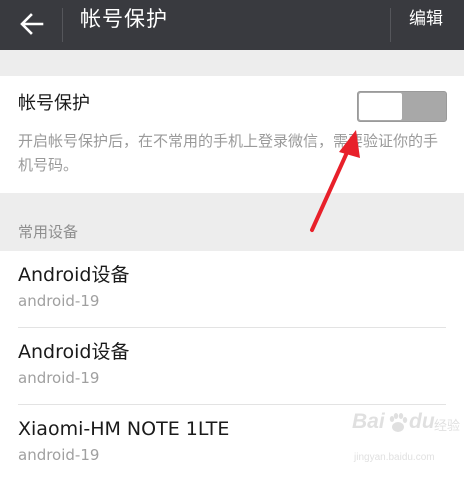 The height and width of the screenshot is (479, 464). I want to click on baidu-watermark: Bai du 经验 jingyan.baidu.com, so click(406, 439).